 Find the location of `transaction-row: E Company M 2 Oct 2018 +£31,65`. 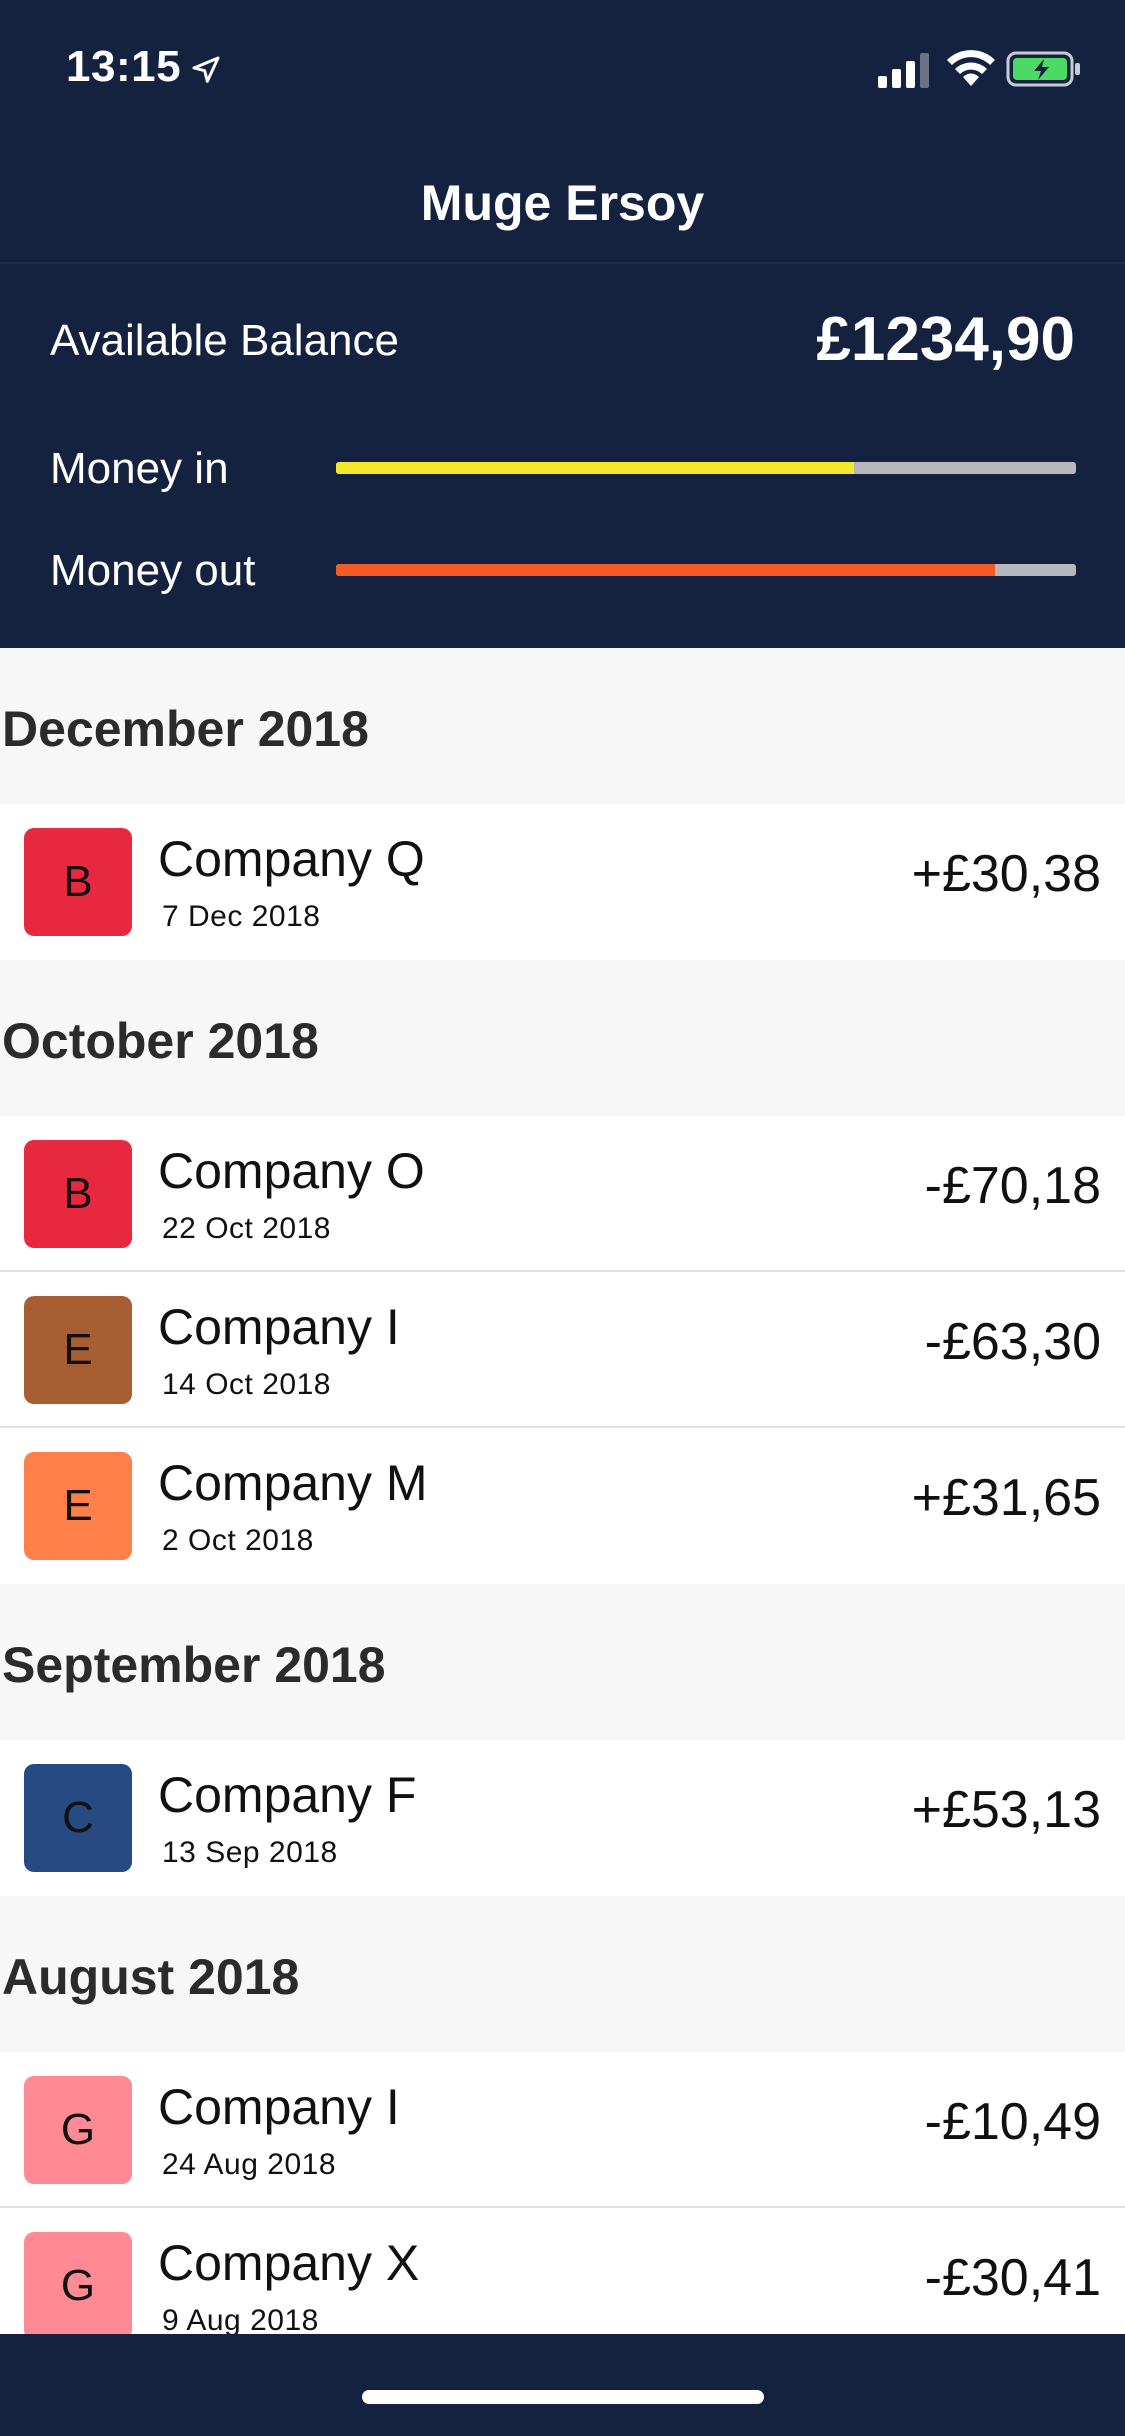

transaction-row: E Company M 2 Oct 2018 +£31,65 is located at coordinates (562, 1506).